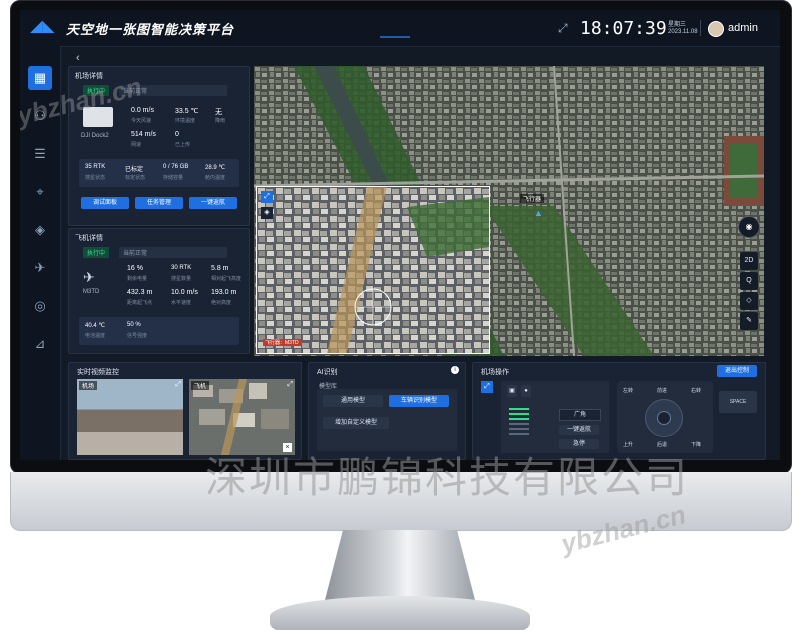 Image resolution: width=800 pixels, height=644 pixels. I want to click on drone-metric-label: 绝对高度, so click(221, 303).